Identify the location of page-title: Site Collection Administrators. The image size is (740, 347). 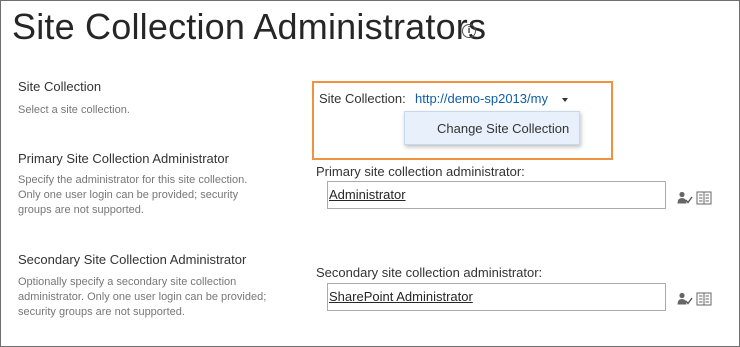
(249, 26).